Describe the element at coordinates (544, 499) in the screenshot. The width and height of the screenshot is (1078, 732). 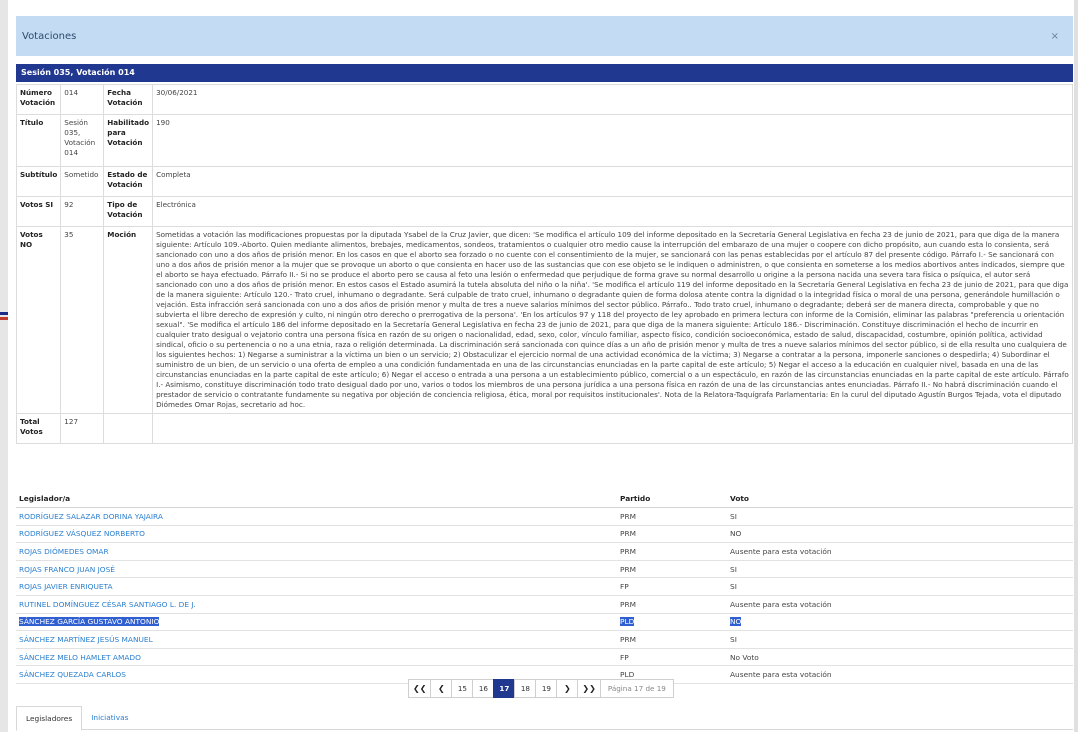
I see `list-header: Legislador/a Partido Voto` at that location.